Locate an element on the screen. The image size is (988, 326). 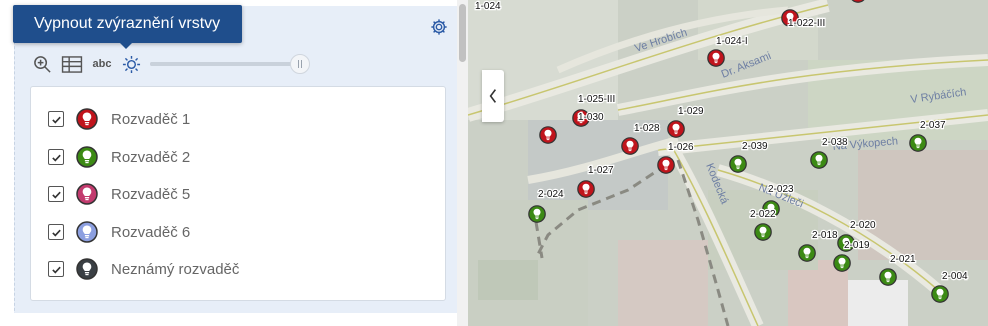
marker-label: 1-030 is located at coordinates (591, 117).